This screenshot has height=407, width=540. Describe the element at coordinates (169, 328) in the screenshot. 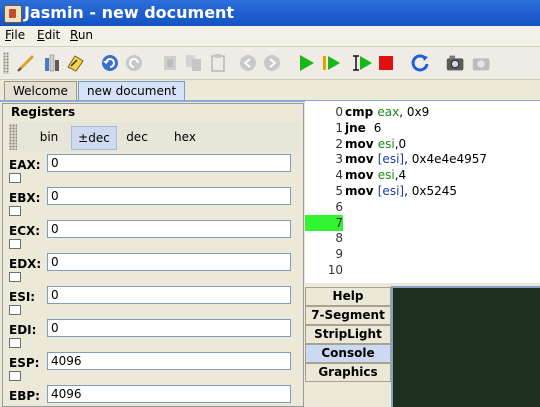

I see `register-edi-field` at that location.